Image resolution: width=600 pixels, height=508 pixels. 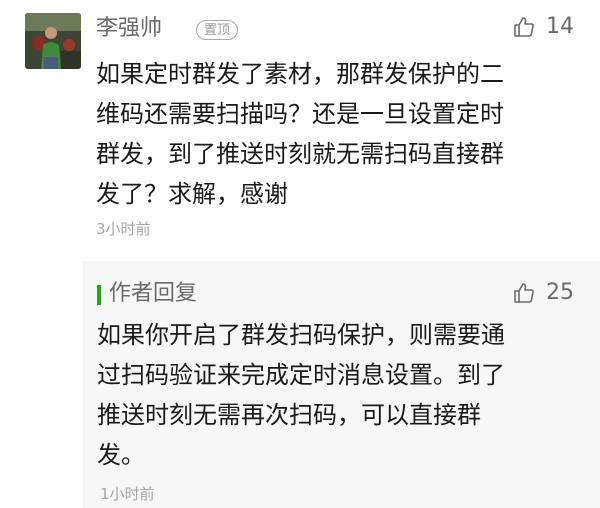 I want to click on reply-accent-bar, so click(x=99, y=295).